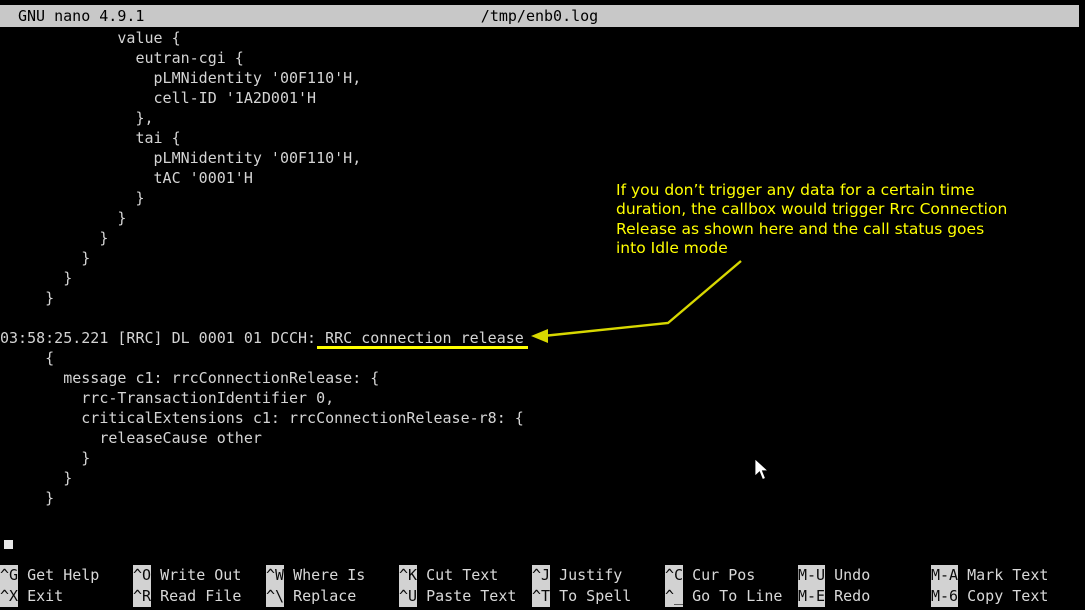  I want to click on shortcut-label: Exit, so click(41, 596).